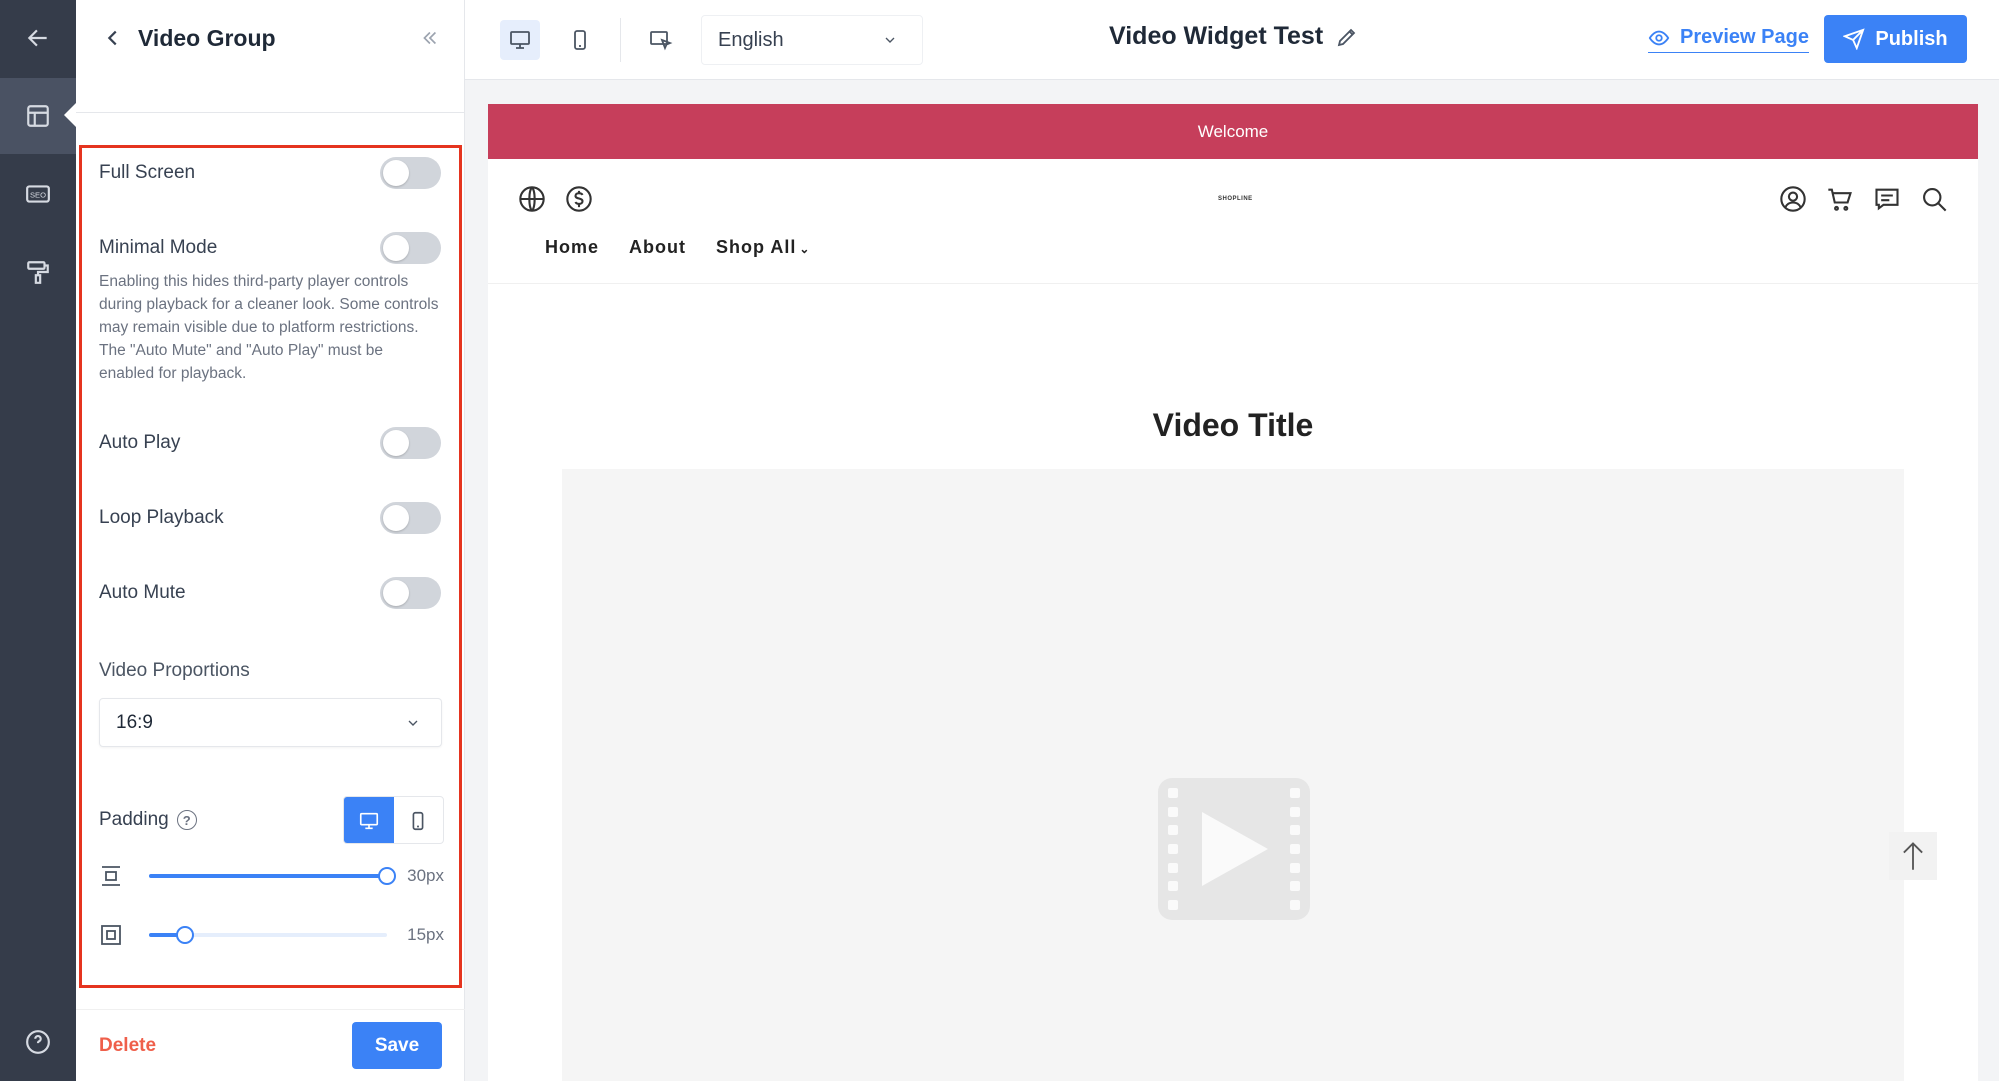 This screenshot has height=1081, width=1999. Describe the element at coordinates (147, 172) in the screenshot. I see `full-screen-label: Full Screen` at that location.